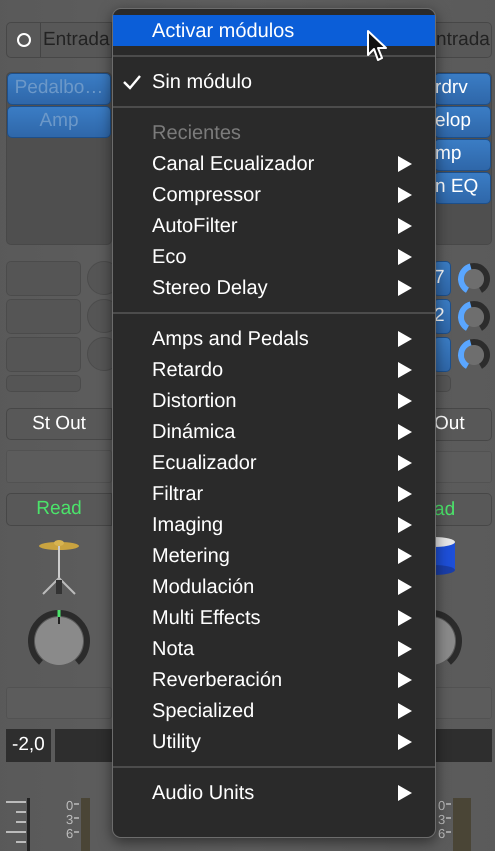 This screenshot has width=495, height=851. Describe the element at coordinates (462, 122) in the screenshot. I see `plugin-slot: elop` at that location.